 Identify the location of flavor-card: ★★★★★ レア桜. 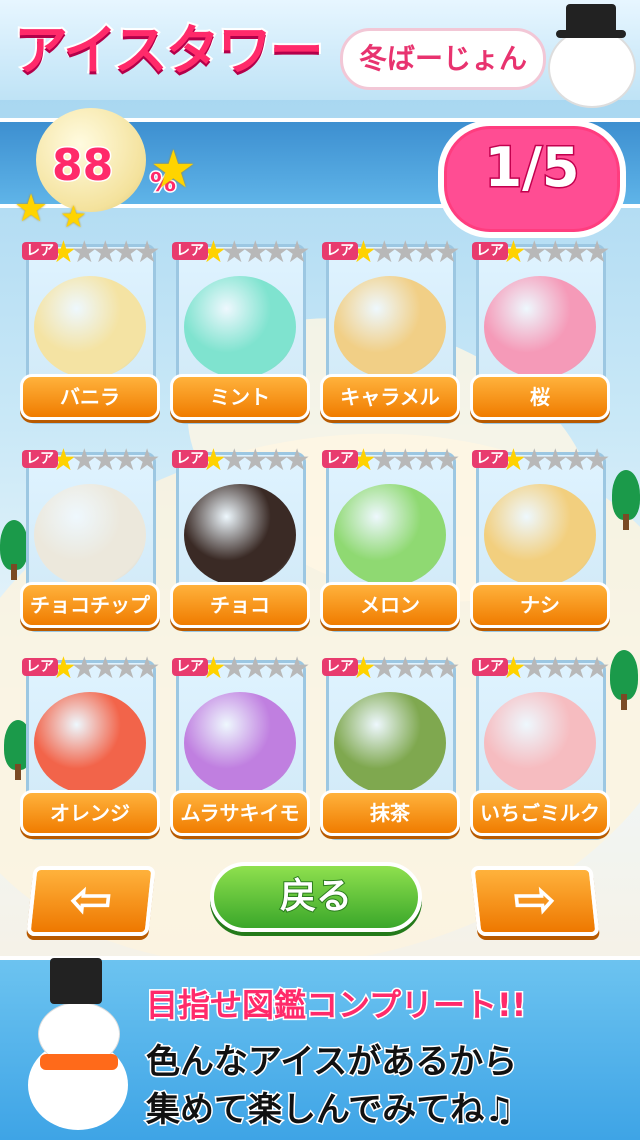
(540, 331).